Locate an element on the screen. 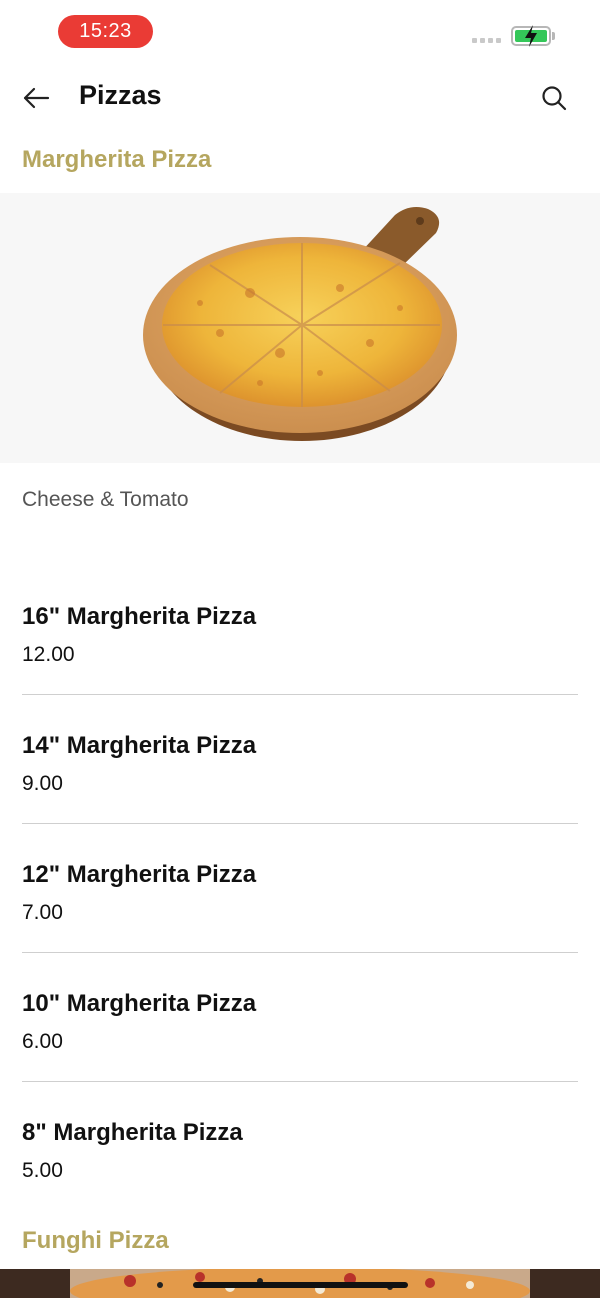 This screenshot has height=1298, width=600. item-name: 10" Margherita Pizza is located at coordinates (139, 1003).